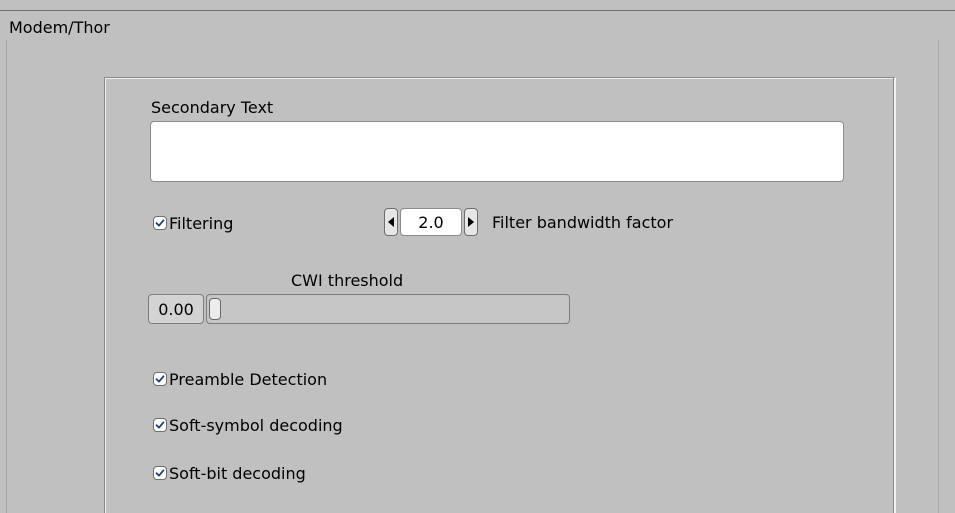  What do you see at coordinates (201, 223) in the screenshot?
I see `filtering-label: Filtering` at bounding box center [201, 223].